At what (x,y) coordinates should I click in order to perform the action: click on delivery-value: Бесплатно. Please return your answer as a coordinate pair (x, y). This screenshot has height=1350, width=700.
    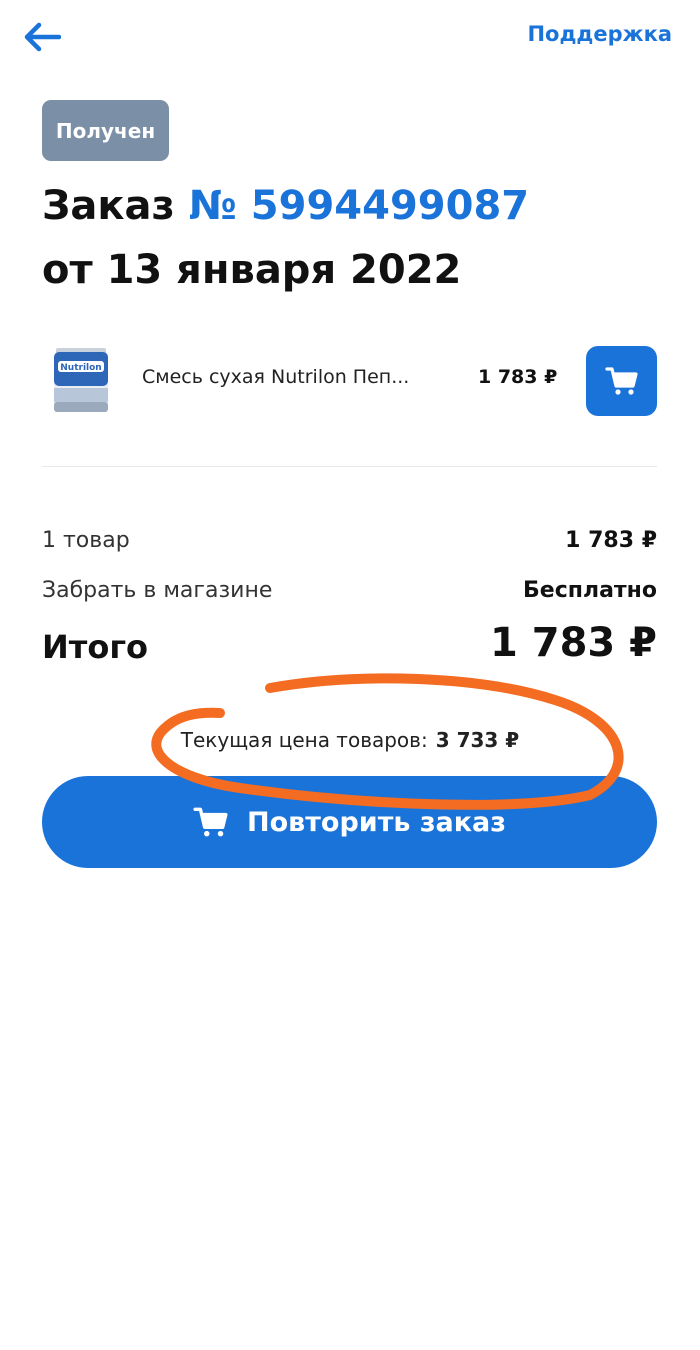
    Looking at the image, I should click on (590, 590).